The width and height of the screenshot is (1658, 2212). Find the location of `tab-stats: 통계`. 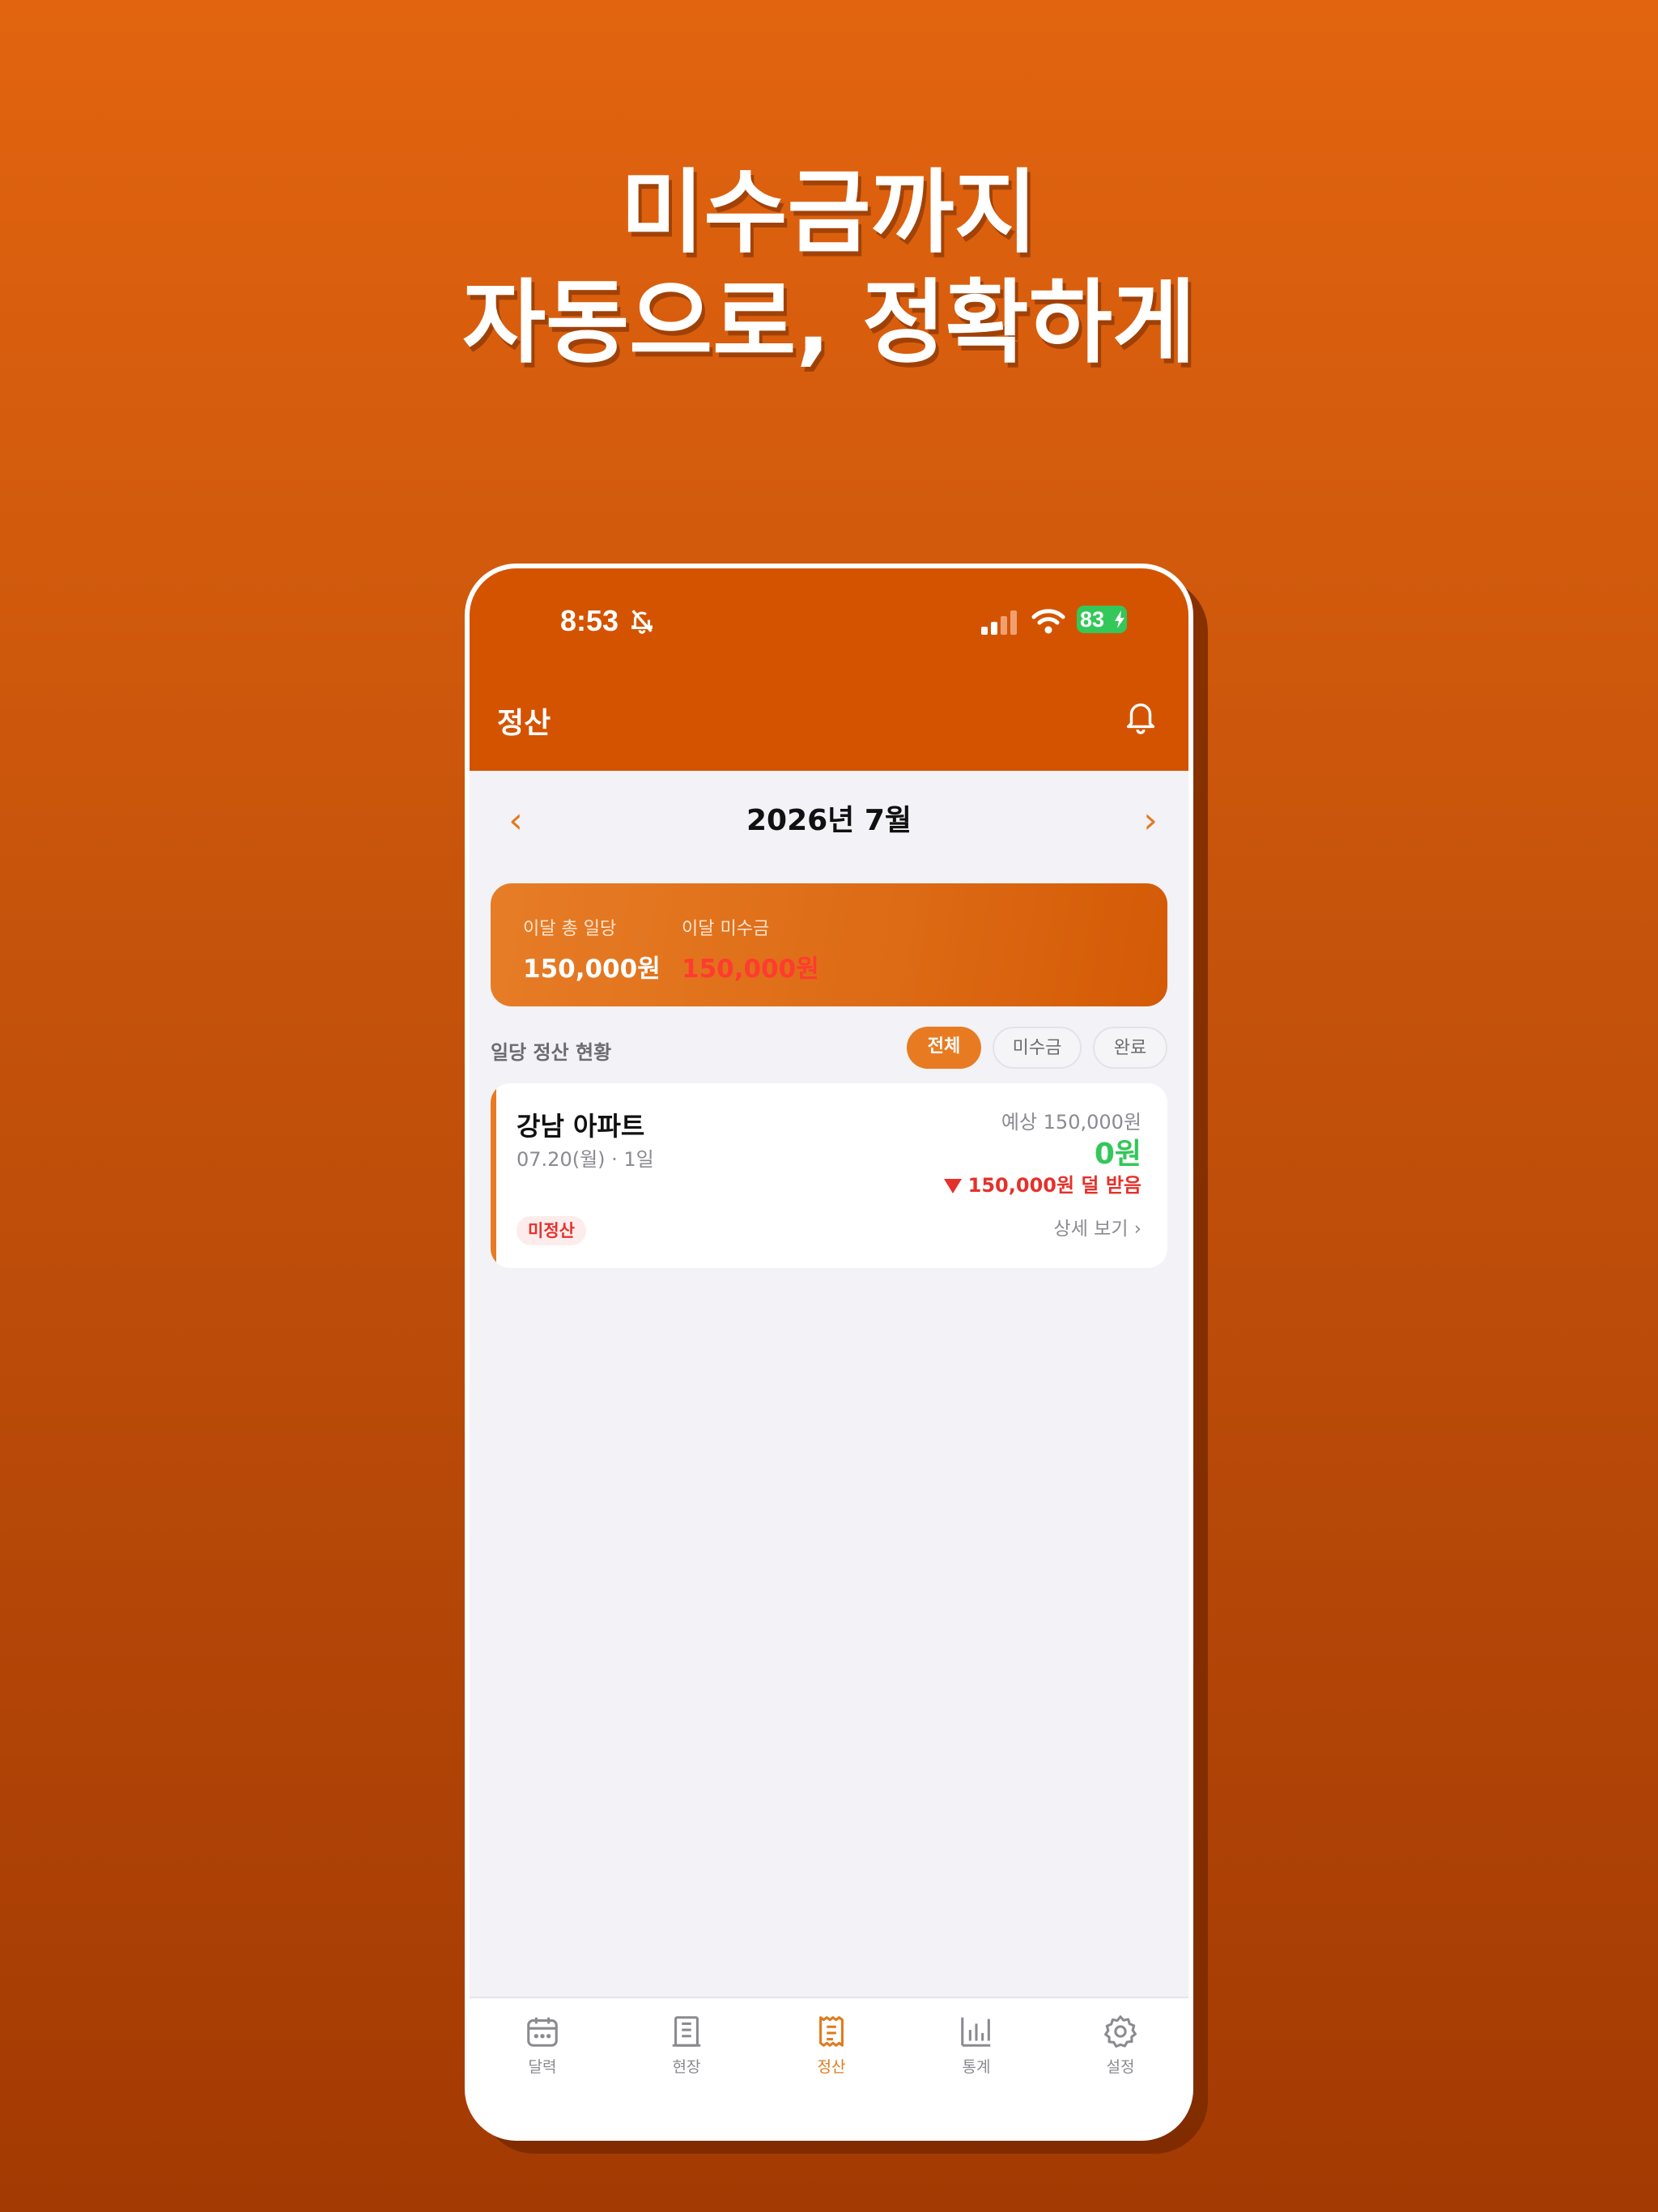

tab-stats: 통계 is located at coordinates (976, 2045).